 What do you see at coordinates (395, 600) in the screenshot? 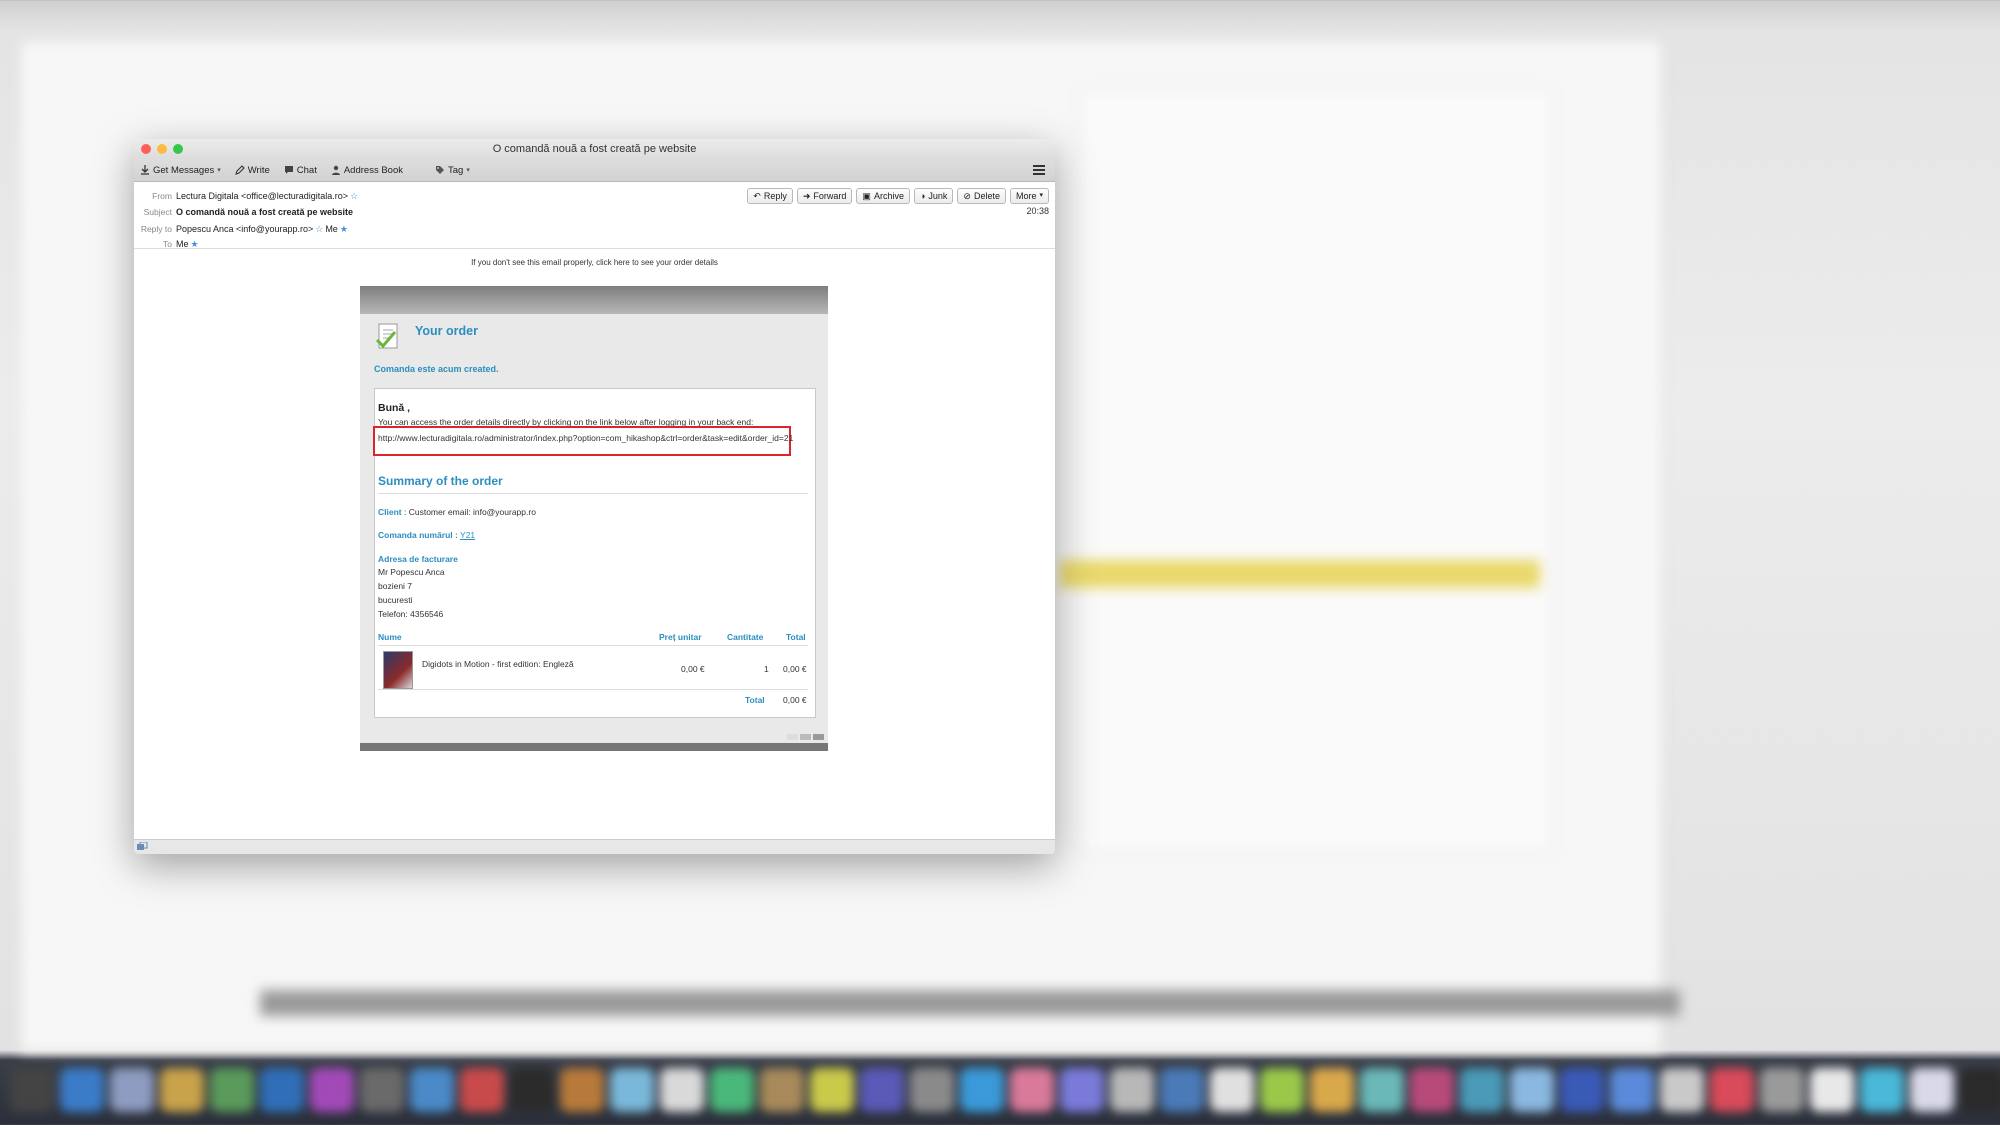
I see `billing-line: bucuresti` at bounding box center [395, 600].